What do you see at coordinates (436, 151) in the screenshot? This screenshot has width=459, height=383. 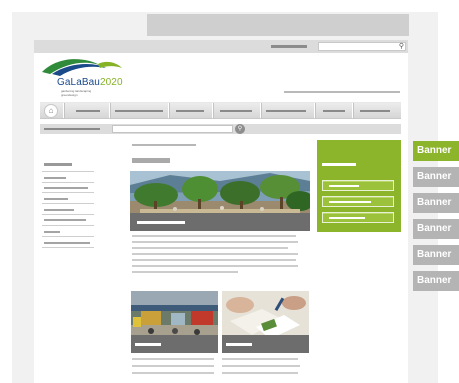 I see `banner-1: Banner` at bounding box center [436, 151].